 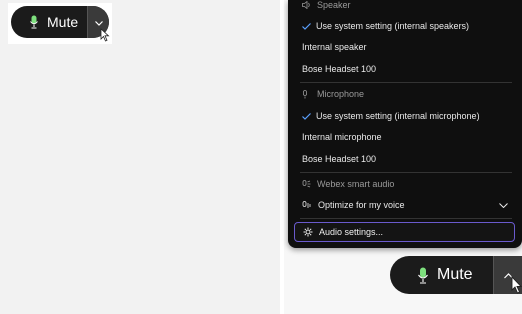 I want to click on speaker-option-bose: Bose Headset 100, so click(x=405, y=69).